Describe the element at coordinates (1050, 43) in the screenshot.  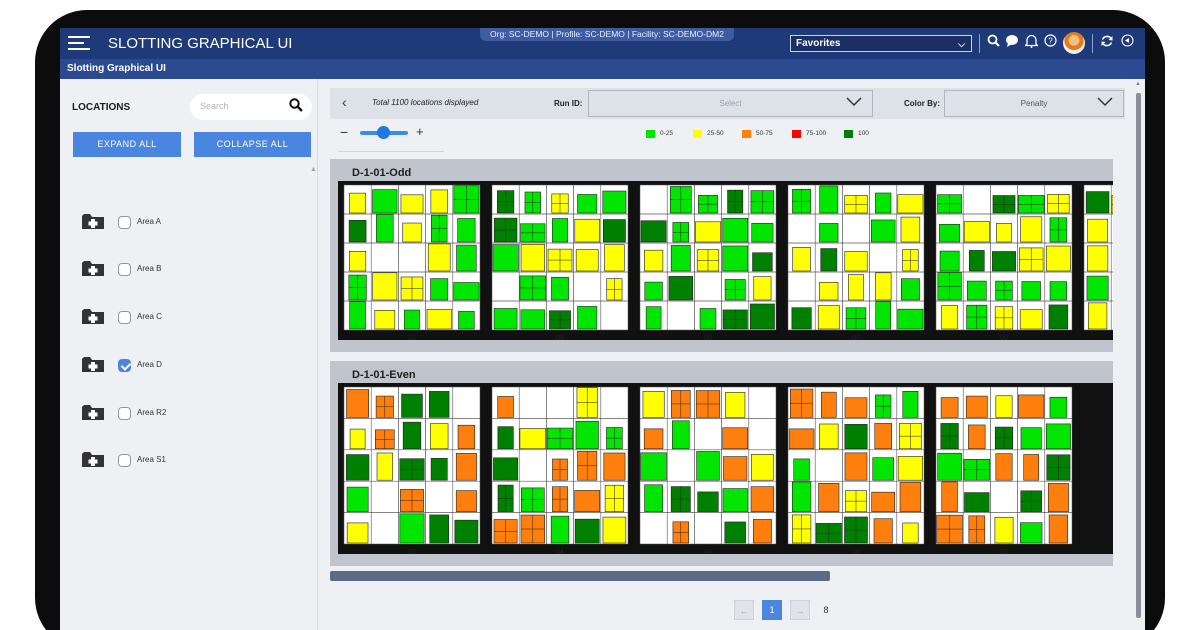
I see `help-icon: ?` at that location.